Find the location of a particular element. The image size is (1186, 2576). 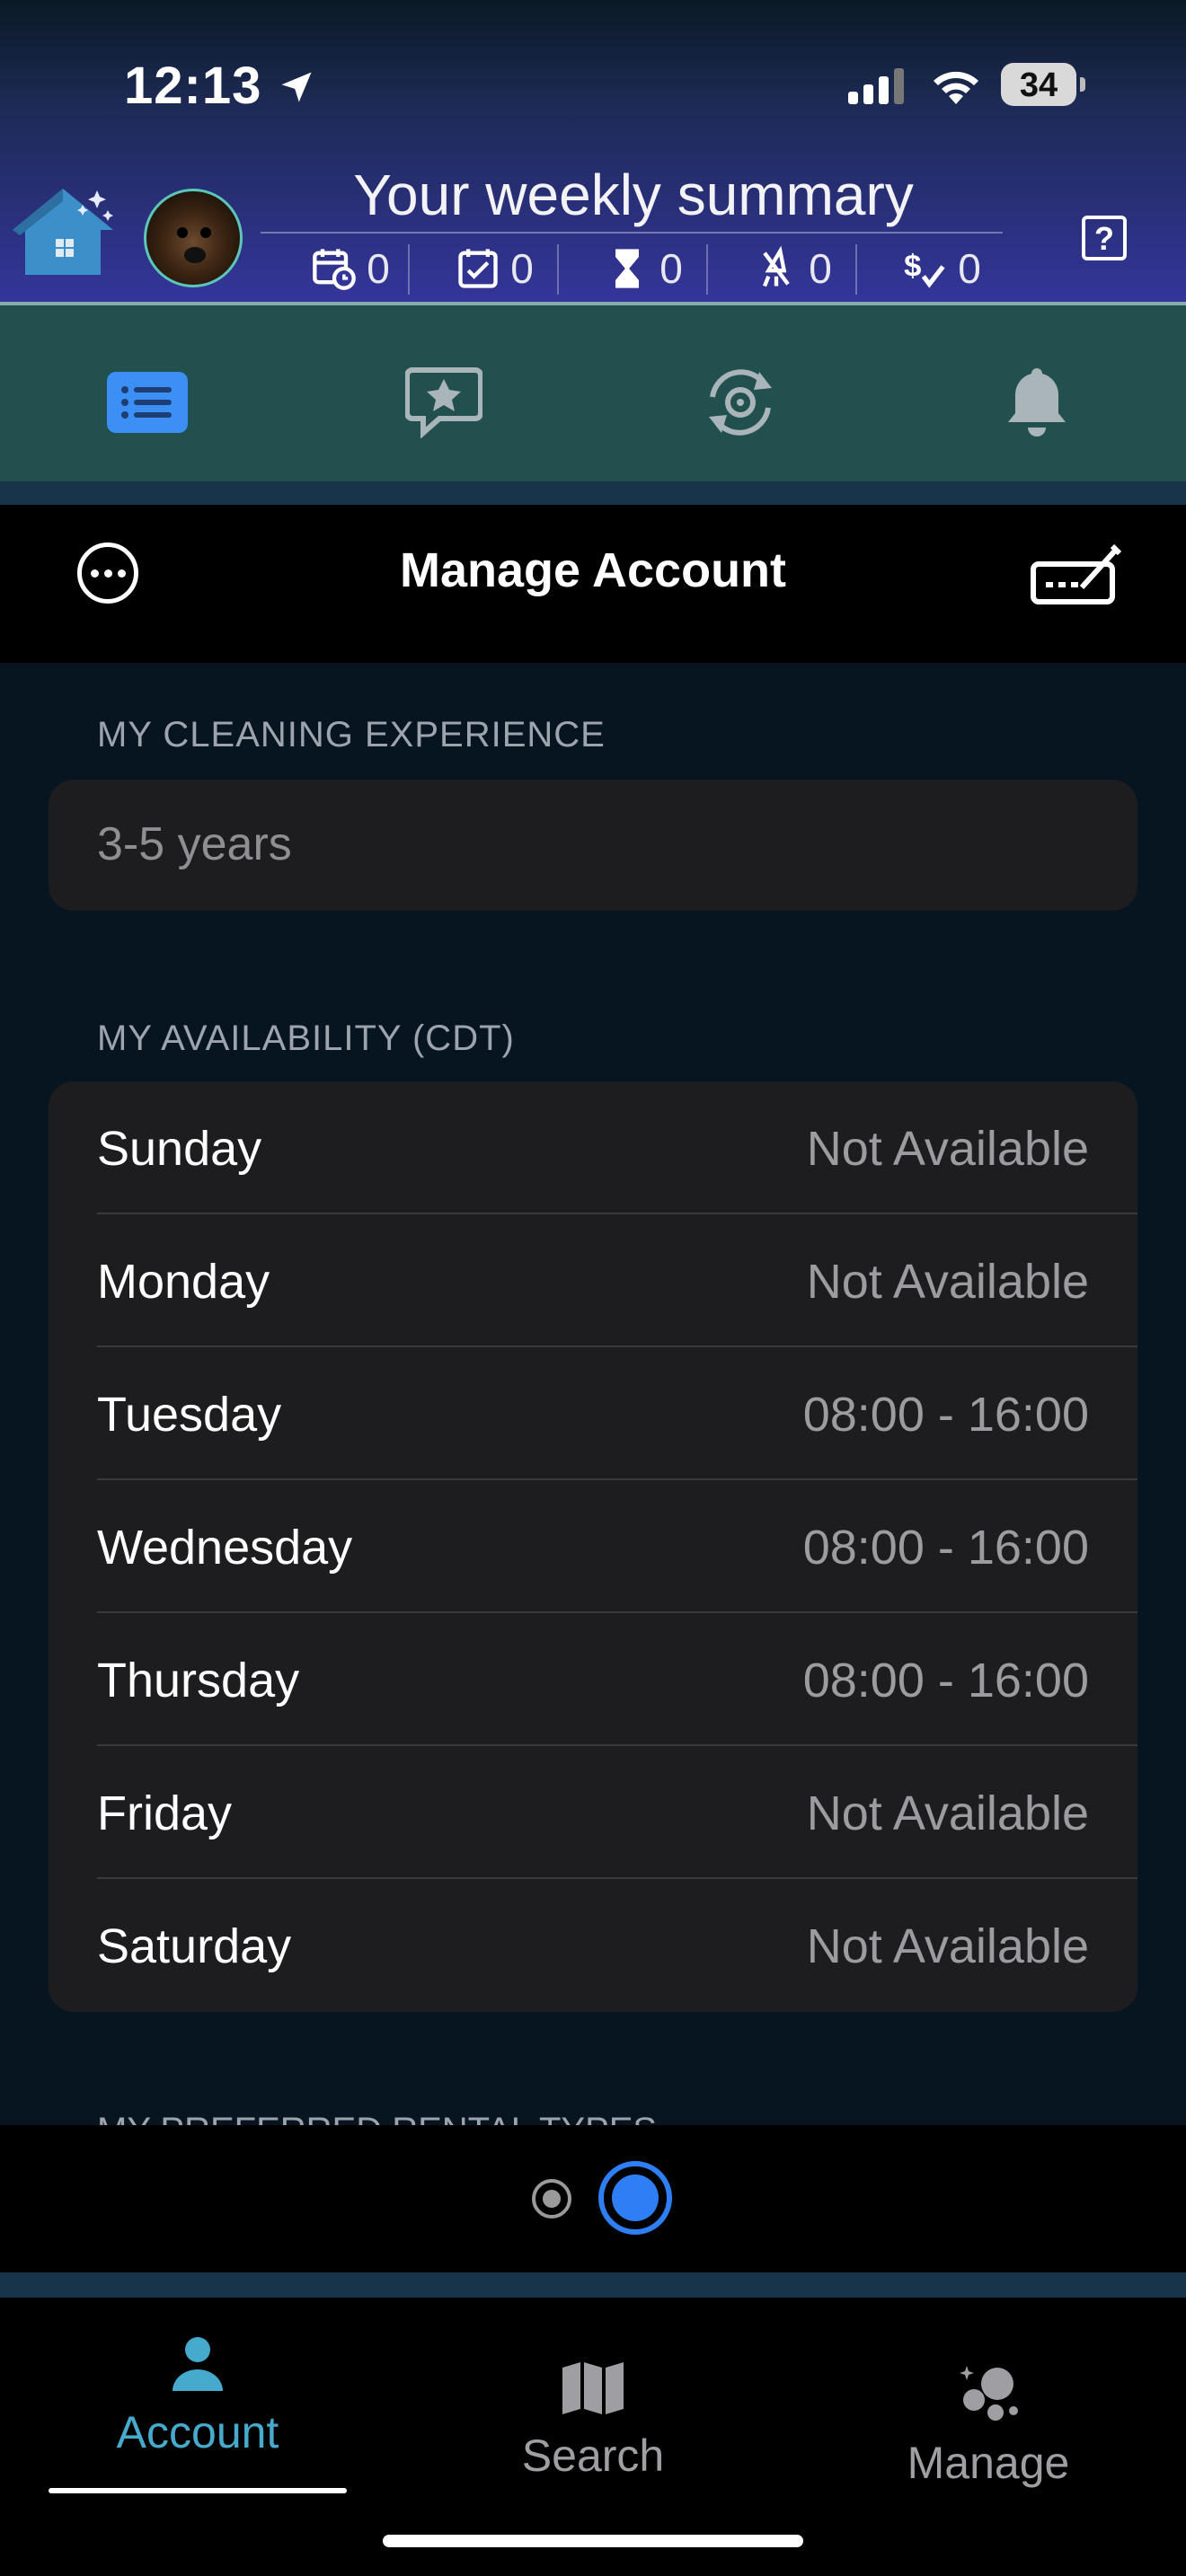

page-title: Manage Account is located at coordinates (593, 570).